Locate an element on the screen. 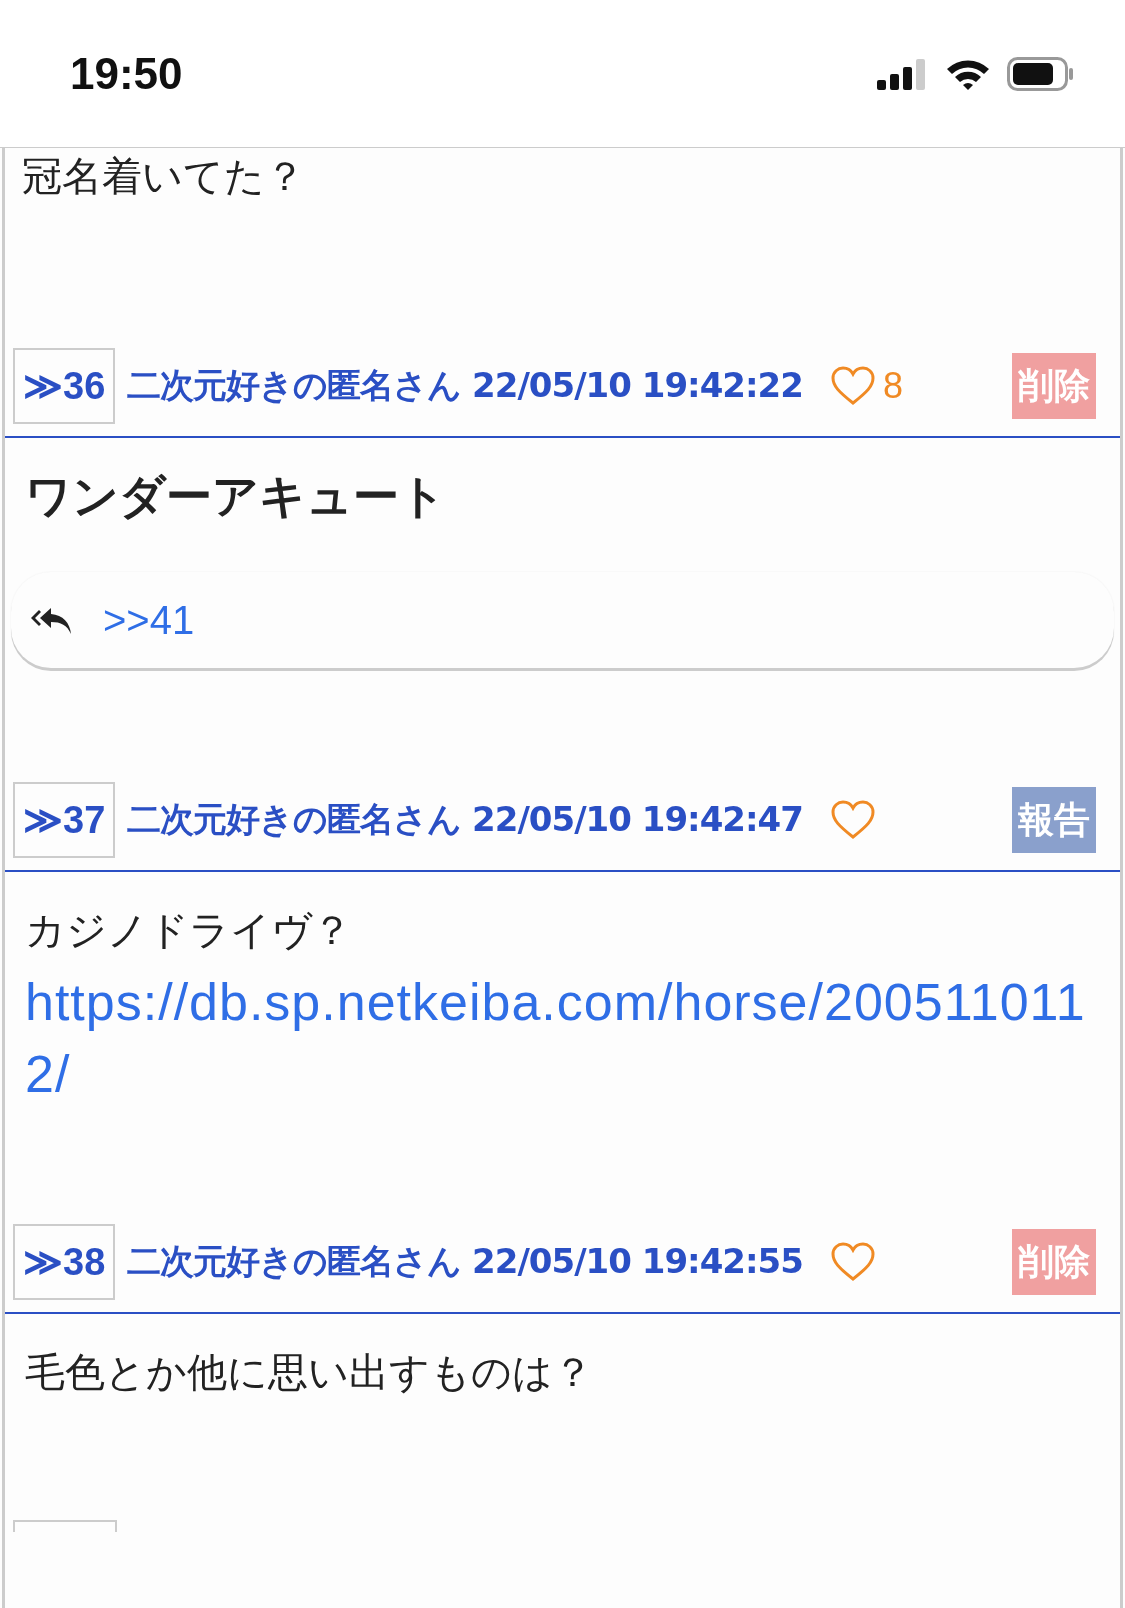  post-text: 冠名着いてた？ is located at coordinates (163, 176).